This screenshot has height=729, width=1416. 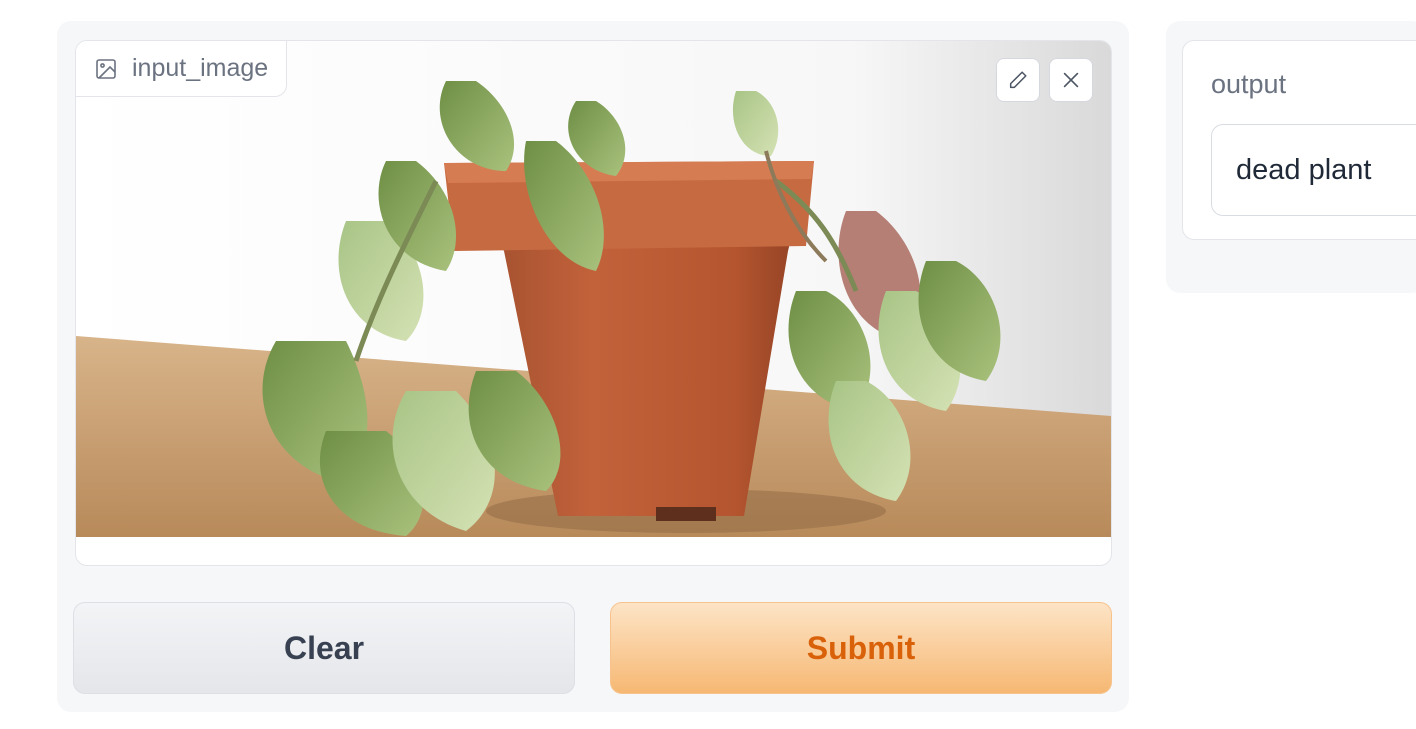 What do you see at coordinates (106, 69) in the screenshot?
I see `image-icon` at bounding box center [106, 69].